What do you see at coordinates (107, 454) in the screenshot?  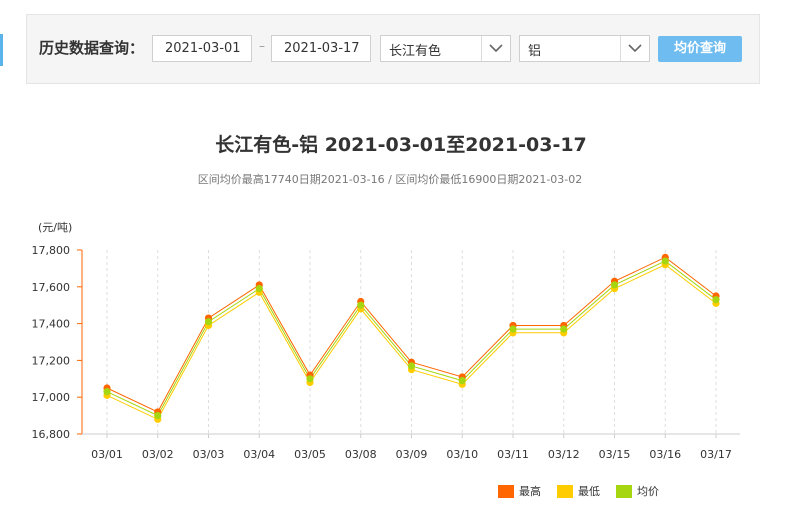 I see `x-tick-label: 03/01` at bounding box center [107, 454].